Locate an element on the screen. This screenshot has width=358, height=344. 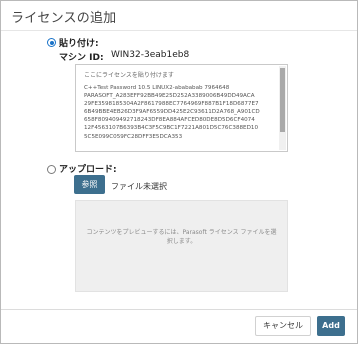
license-scrollbar is located at coordinates (282, 108).